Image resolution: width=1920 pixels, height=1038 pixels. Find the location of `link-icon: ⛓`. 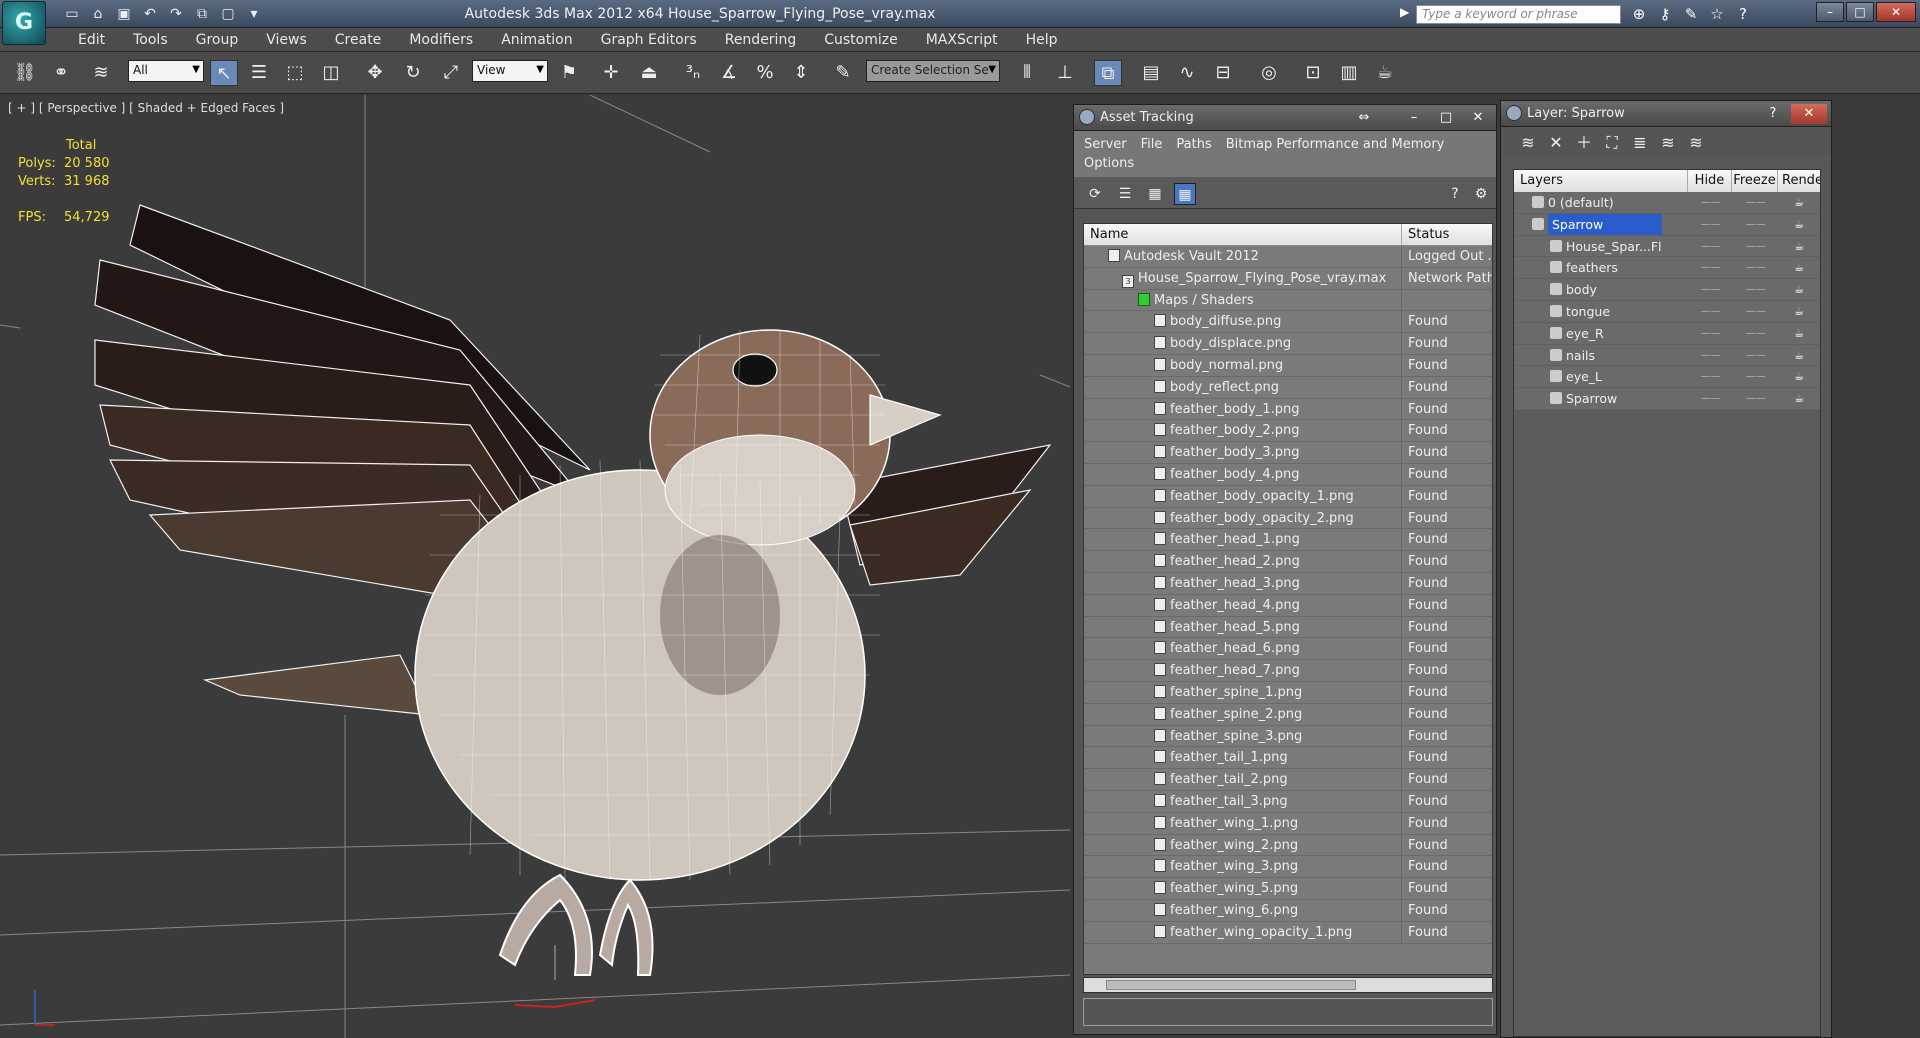

link-icon: ⛓ is located at coordinates (25, 73).